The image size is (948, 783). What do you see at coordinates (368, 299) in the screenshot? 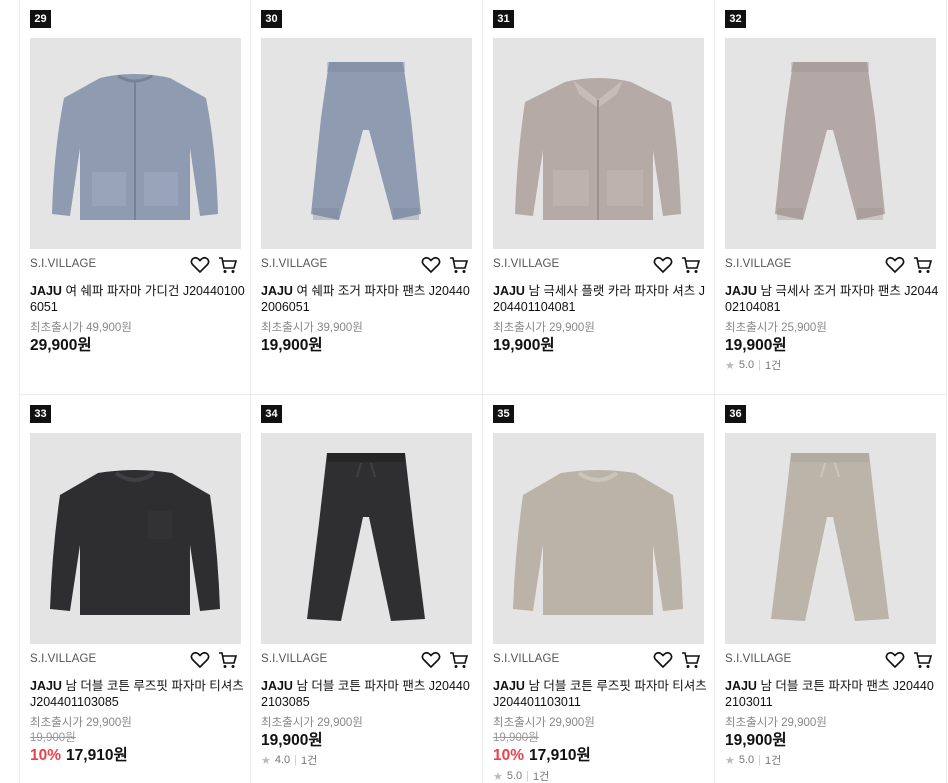
I see `product-title: JAJU 여 쉐파 조거 파자마 팬츠 J204402006051` at bounding box center [368, 299].